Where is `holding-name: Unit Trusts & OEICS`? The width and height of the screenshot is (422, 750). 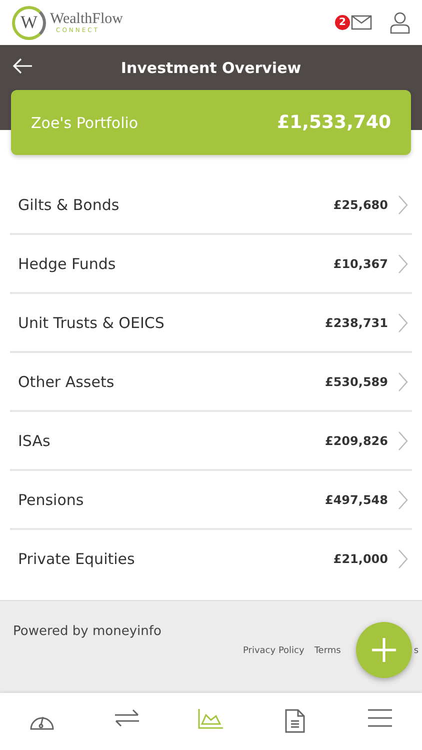
holding-name: Unit Trusts & OEICS is located at coordinates (91, 323).